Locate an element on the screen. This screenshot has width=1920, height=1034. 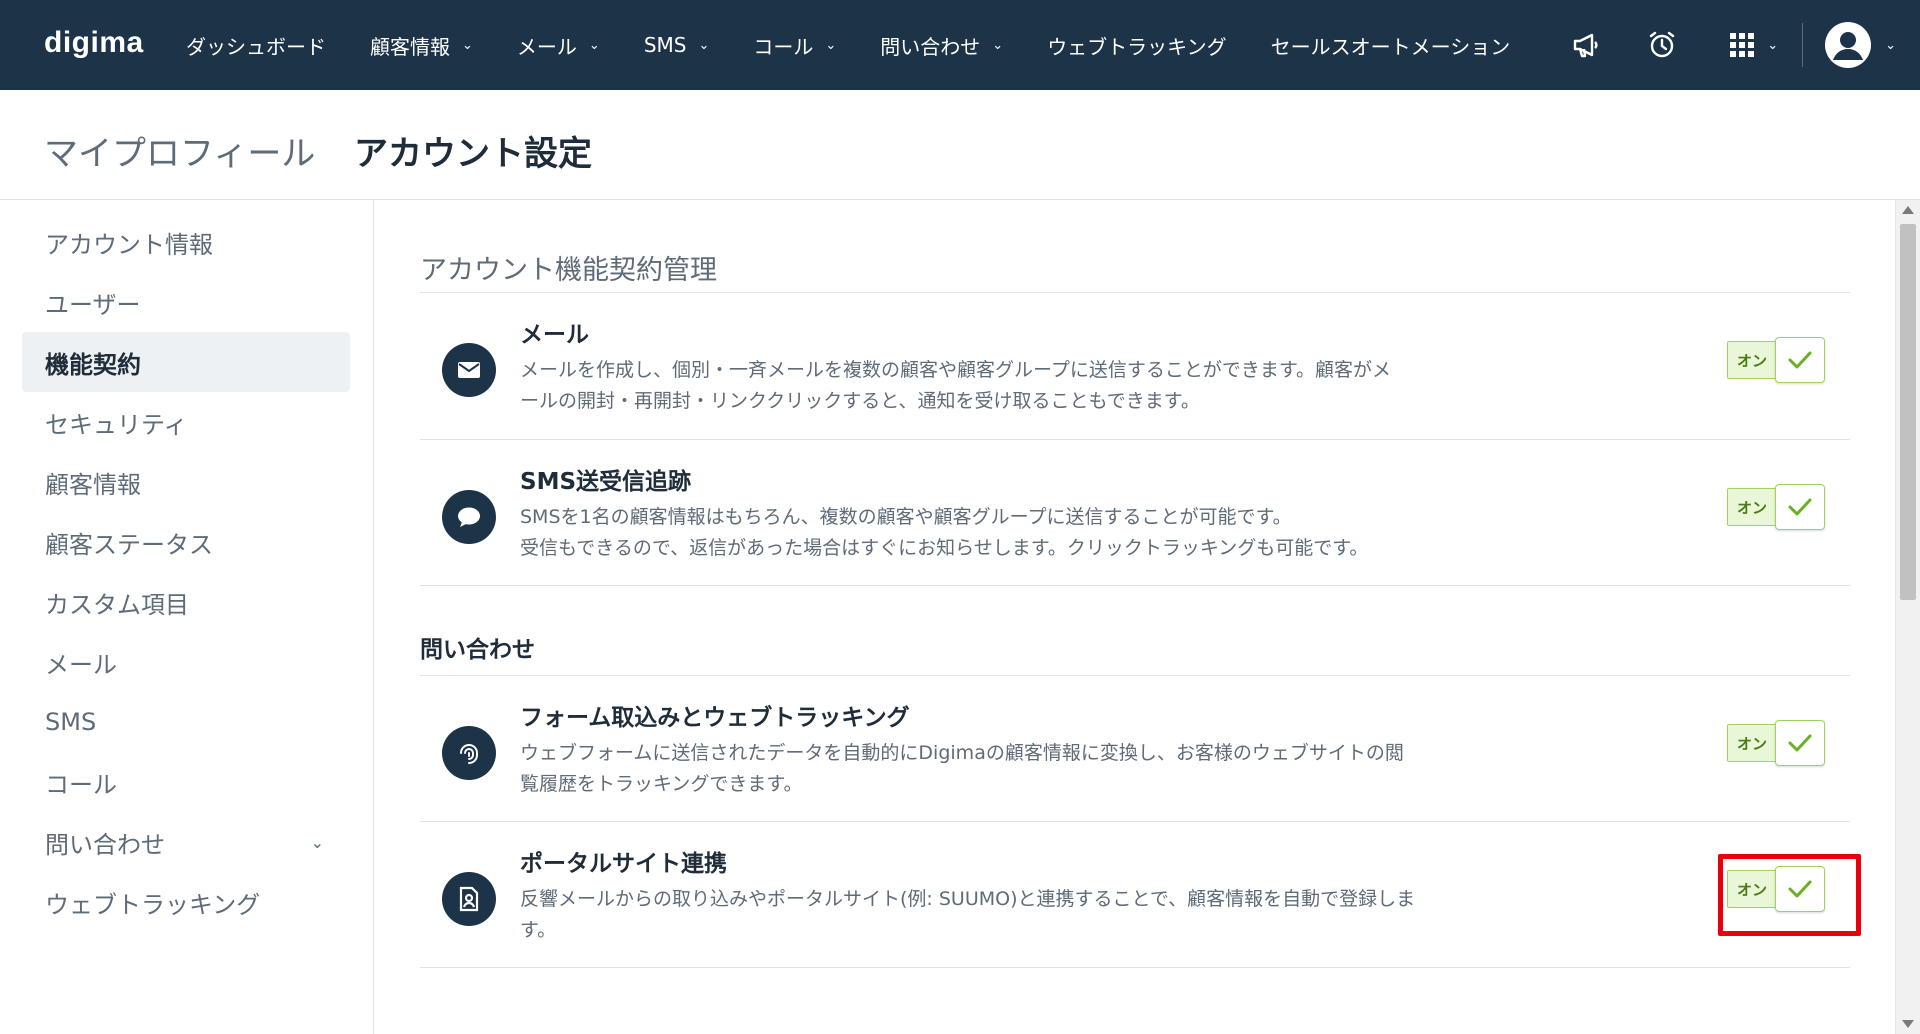
section-title: アカウント機能契約管理 is located at coordinates (568, 270).